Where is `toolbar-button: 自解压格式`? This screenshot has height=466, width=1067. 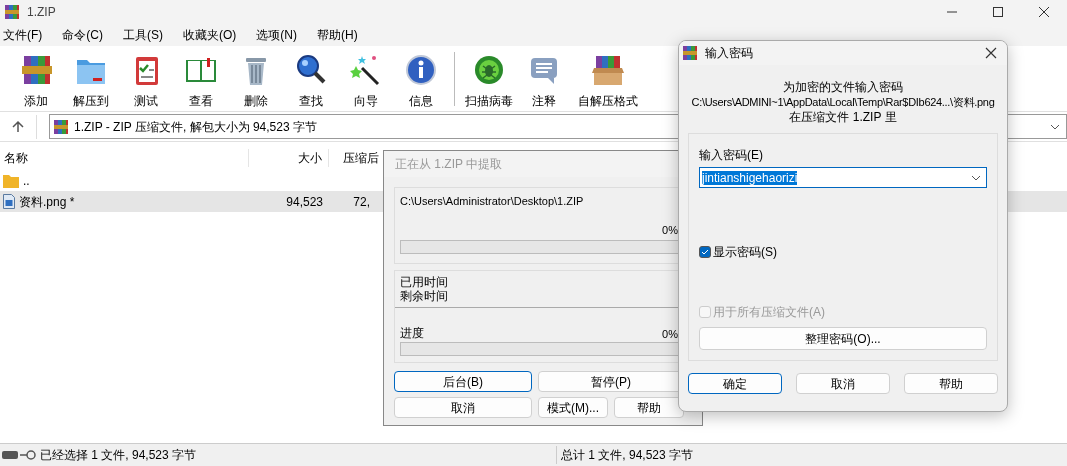
toolbar-button: 自解压格式 is located at coordinates (608, 78).